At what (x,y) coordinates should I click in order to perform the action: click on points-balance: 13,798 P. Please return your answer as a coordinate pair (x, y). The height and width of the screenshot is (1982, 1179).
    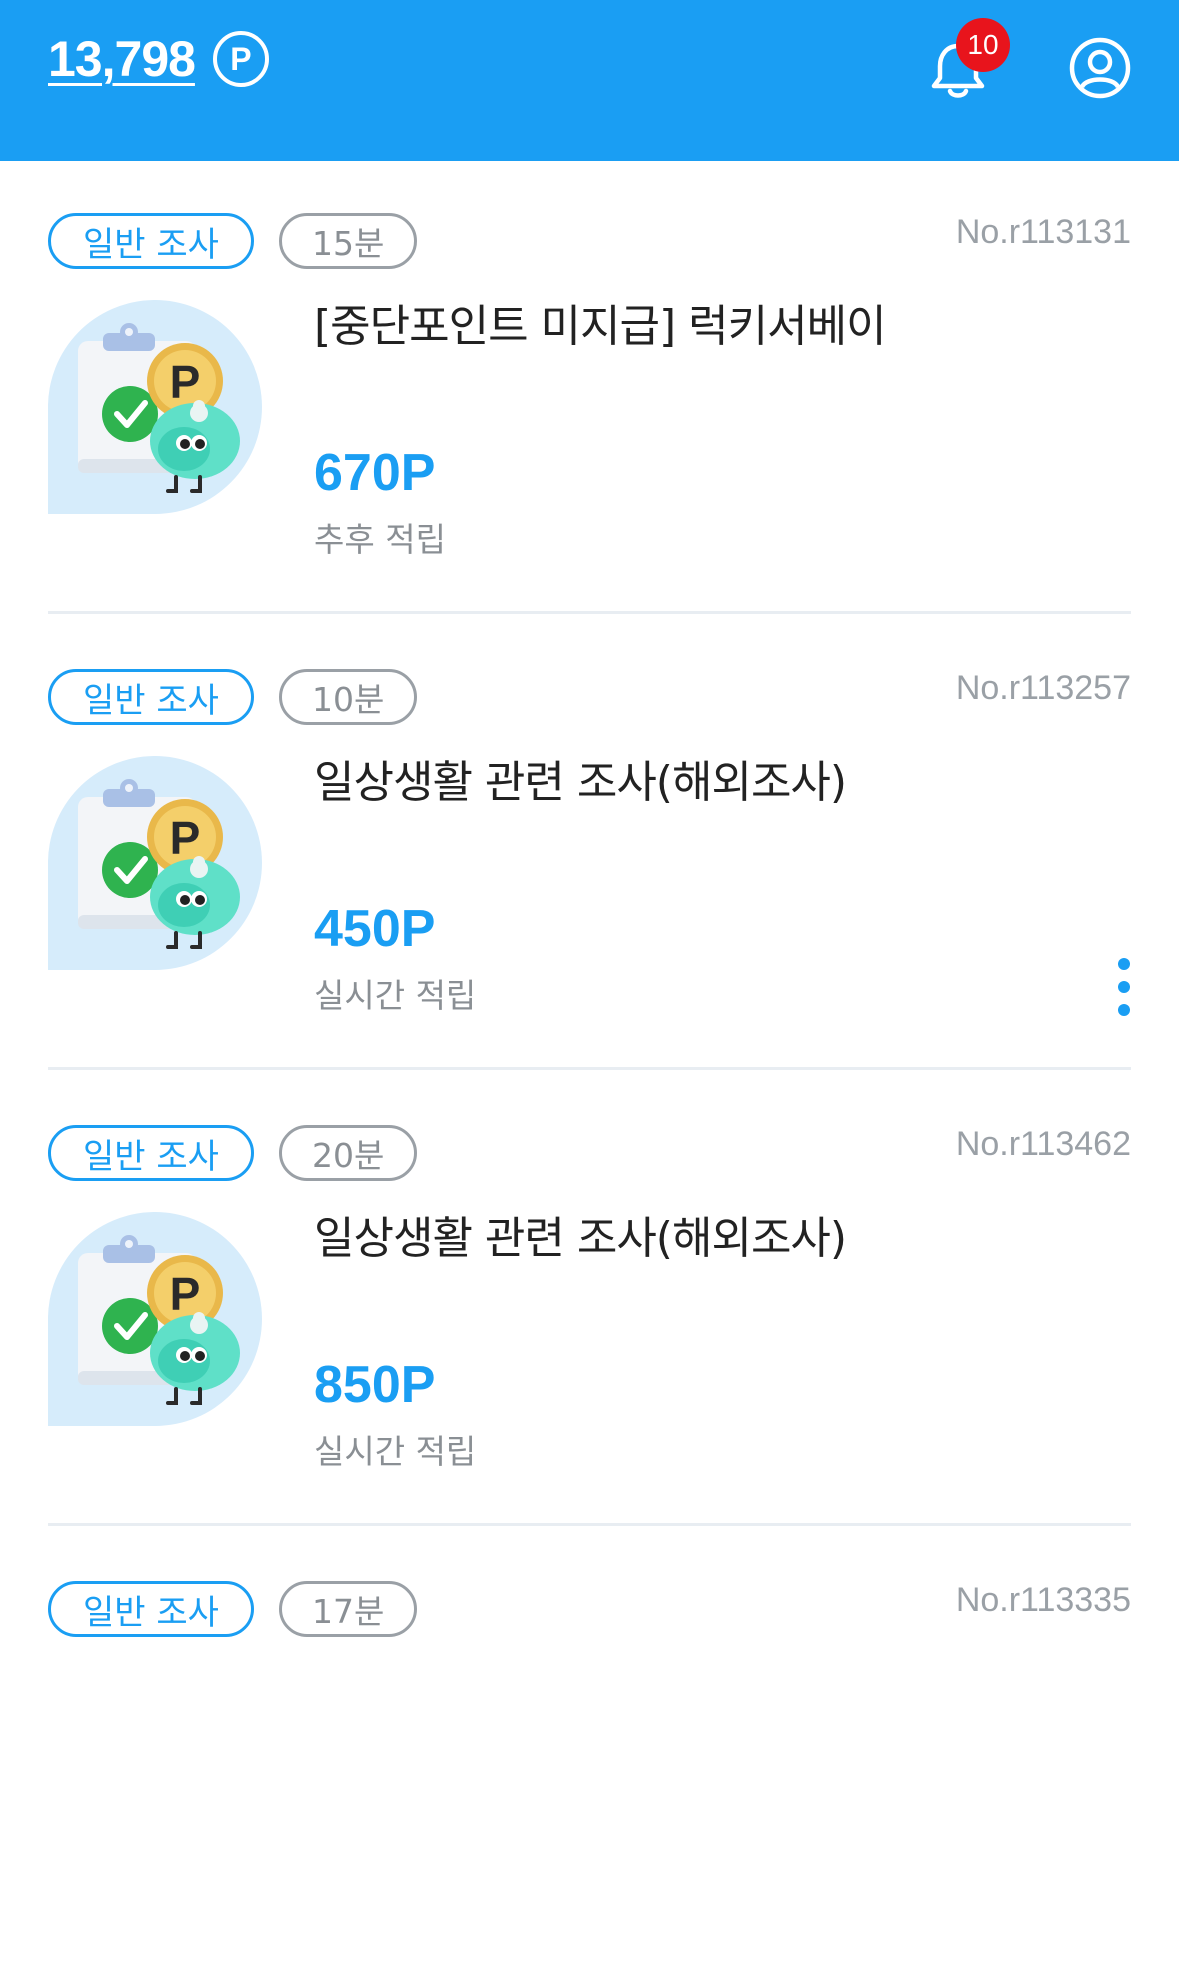
    Looking at the image, I should click on (158, 59).